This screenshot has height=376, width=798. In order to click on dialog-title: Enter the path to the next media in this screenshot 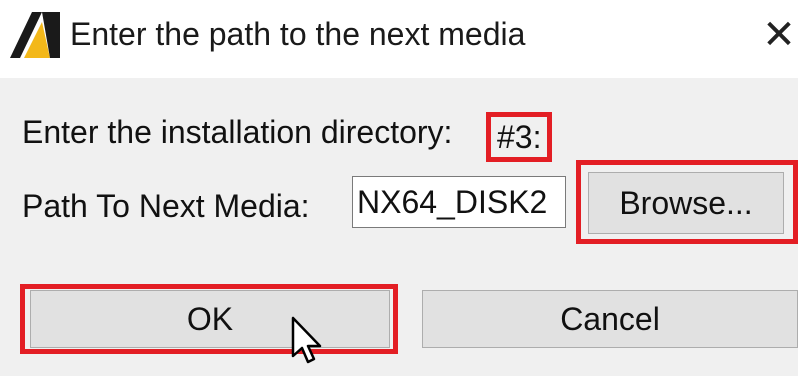, I will do `click(298, 34)`.